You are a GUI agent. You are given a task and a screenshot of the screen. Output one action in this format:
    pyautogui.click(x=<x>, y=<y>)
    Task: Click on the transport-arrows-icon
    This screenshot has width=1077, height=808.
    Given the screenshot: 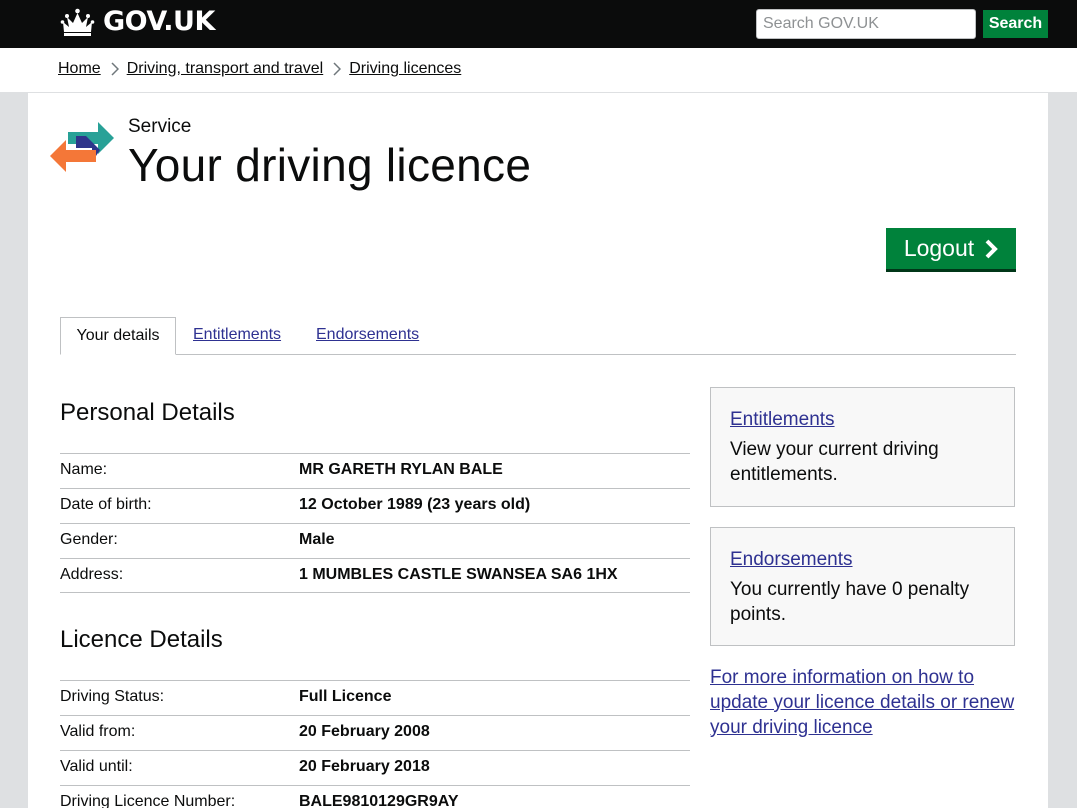 What is the action you would take?
    pyautogui.click(x=82, y=147)
    